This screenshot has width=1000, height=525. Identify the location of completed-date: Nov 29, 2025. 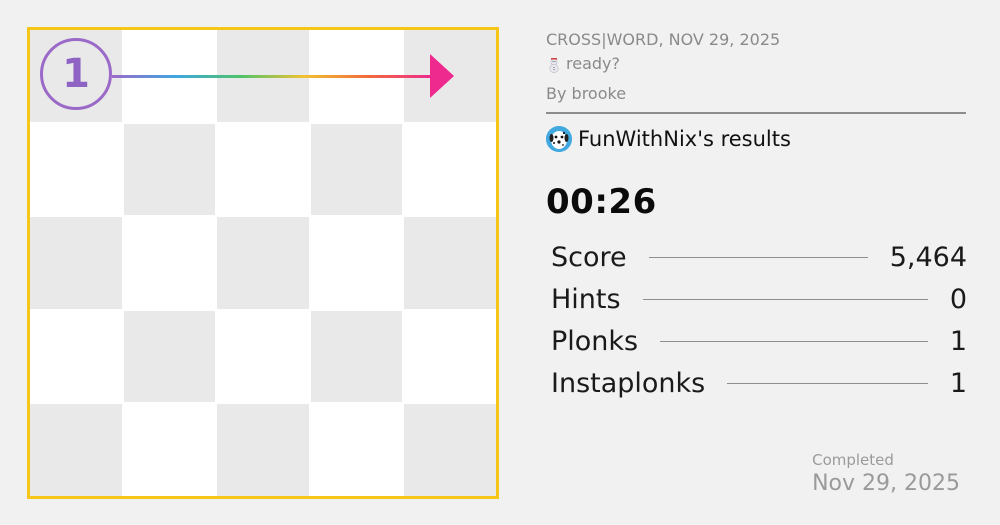
(886, 483).